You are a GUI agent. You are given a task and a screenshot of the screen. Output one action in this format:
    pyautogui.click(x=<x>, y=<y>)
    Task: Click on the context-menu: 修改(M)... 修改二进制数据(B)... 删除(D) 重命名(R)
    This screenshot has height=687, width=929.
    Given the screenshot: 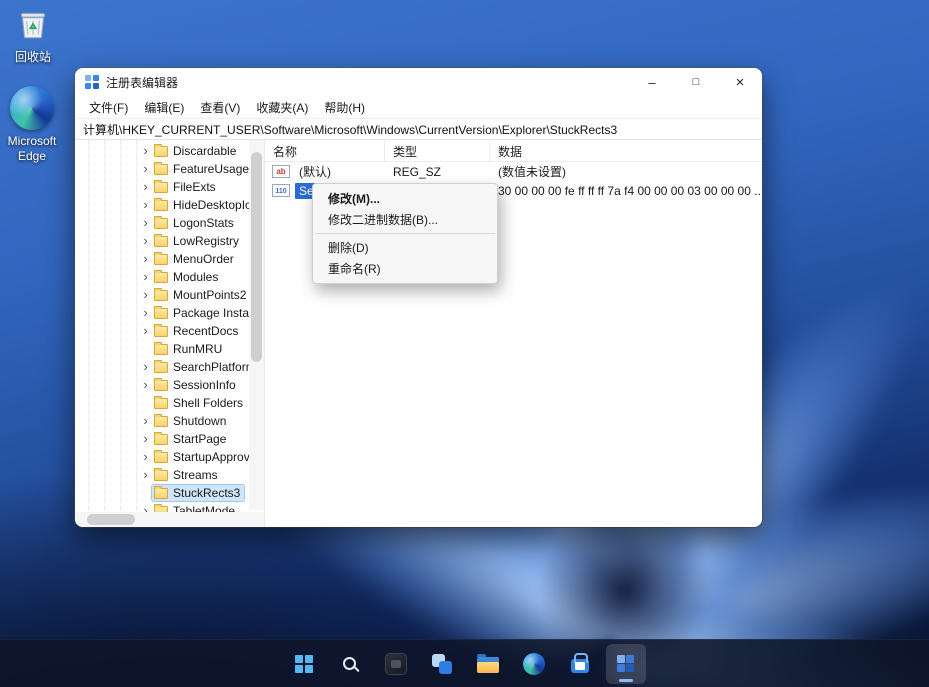 What is the action you would take?
    pyautogui.click(x=405, y=233)
    